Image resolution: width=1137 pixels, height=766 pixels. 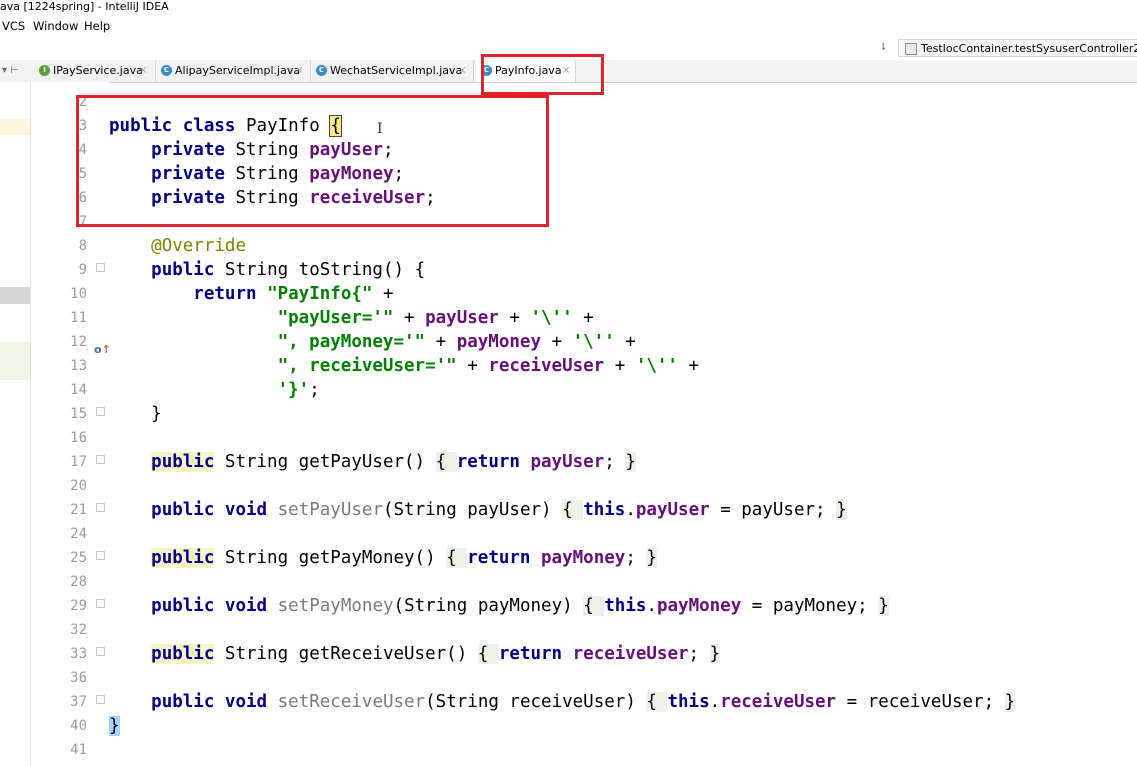 I want to click on tab-ipayservice: I IPayService.java ×, so click(x=95, y=71).